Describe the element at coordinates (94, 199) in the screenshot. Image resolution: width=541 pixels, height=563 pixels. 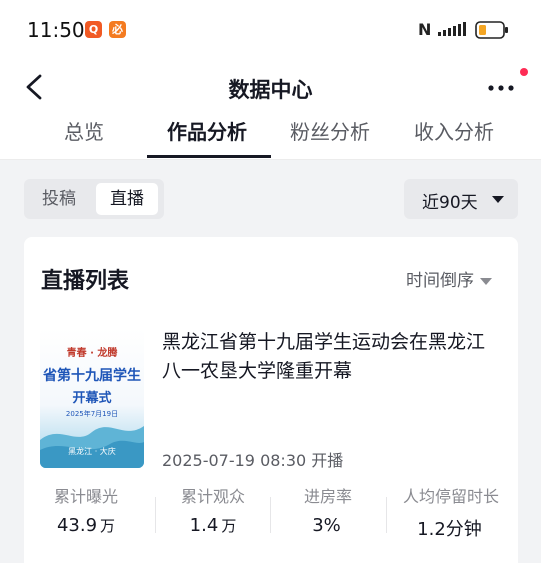
I see `content-type-segment: 投稿 直播` at that location.